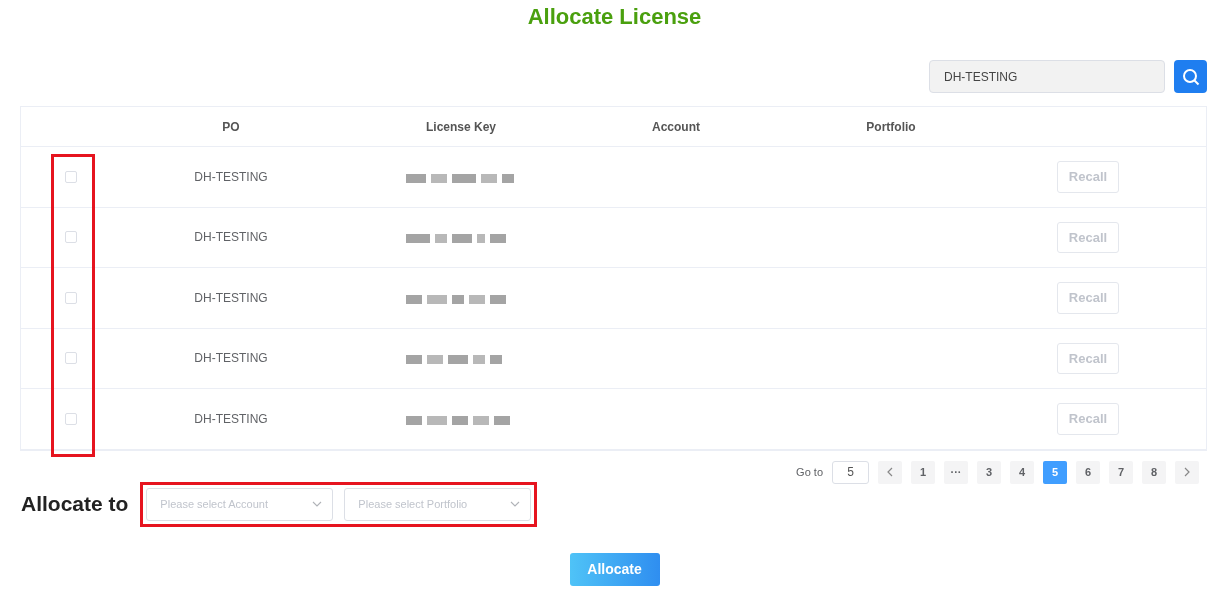  Describe the element at coordinates (891, 126) in the screenshot. I see `column-header: Portfolio` at that location.